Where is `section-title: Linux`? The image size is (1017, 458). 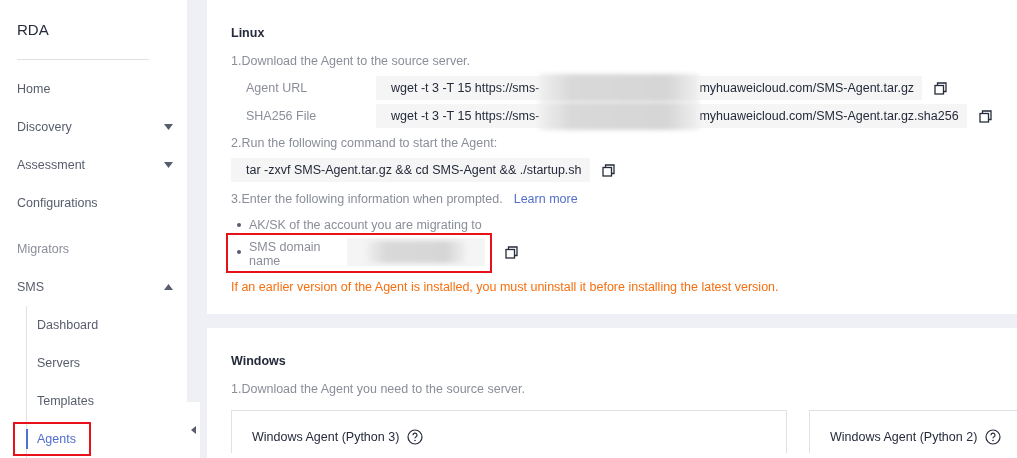
section-title: Linux is located at coordinates (248, 33).